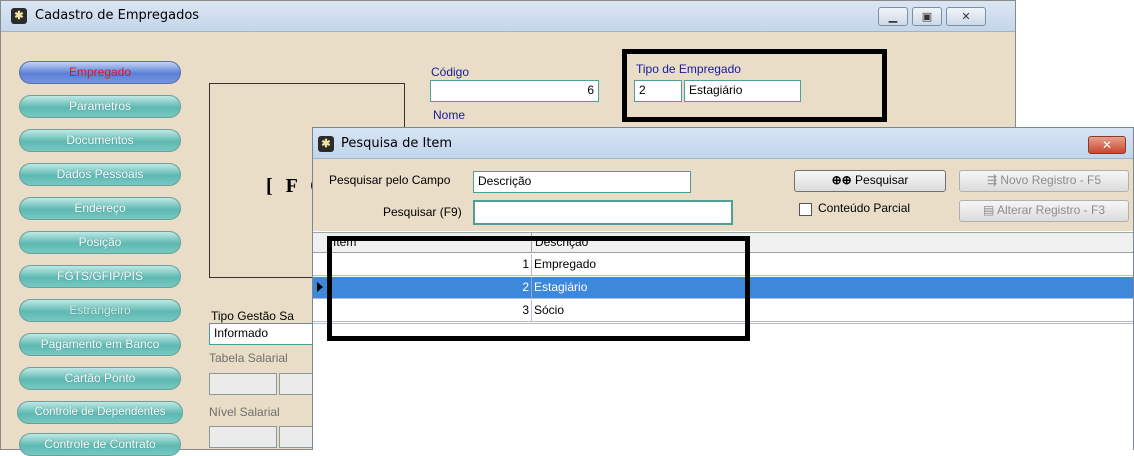 Image resolution: width=1134 pixels, height=456 pixels. I want to click on tipo-gestao-label: Tipo Gestão Sa, so click(252, 316).